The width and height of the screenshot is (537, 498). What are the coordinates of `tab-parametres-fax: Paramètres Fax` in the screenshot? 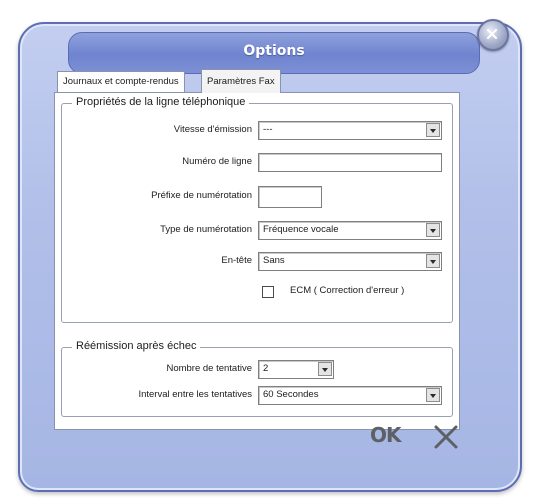 It's located at (241, 81).